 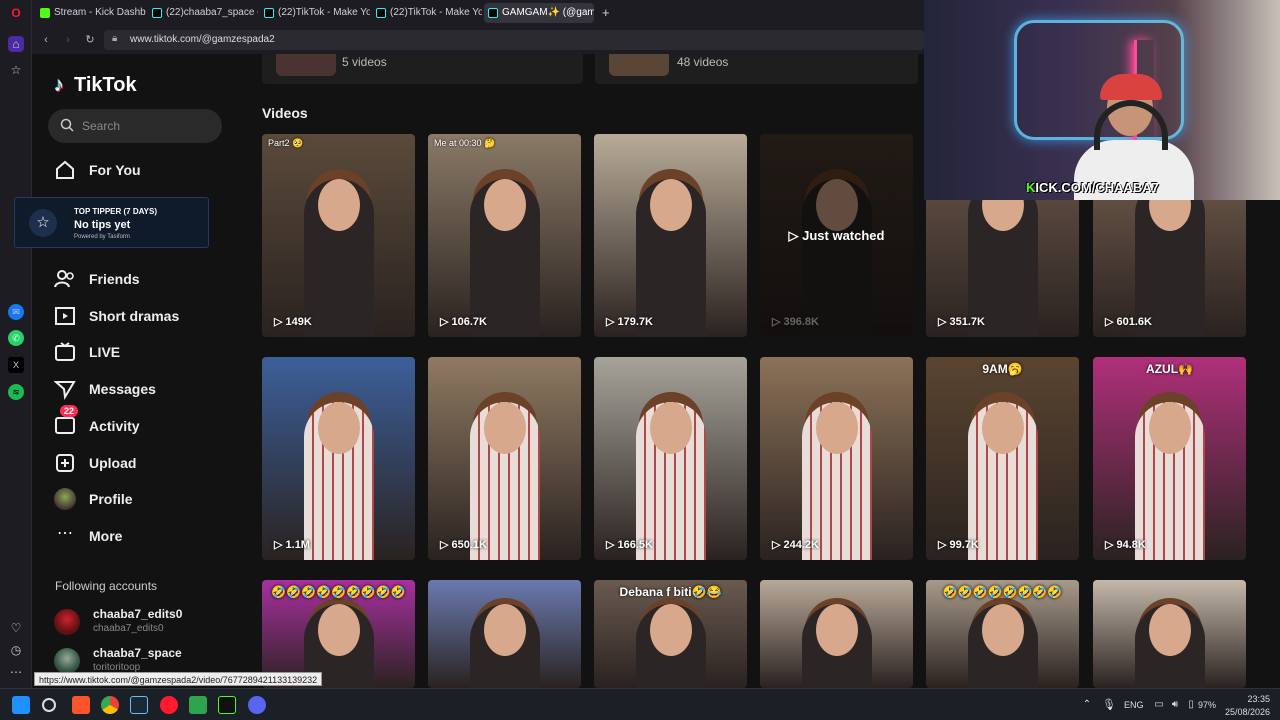 What do you see at coordinates (81, 705) in the screenshot?
I see `brave-icon` at bounding box center [81, 705].